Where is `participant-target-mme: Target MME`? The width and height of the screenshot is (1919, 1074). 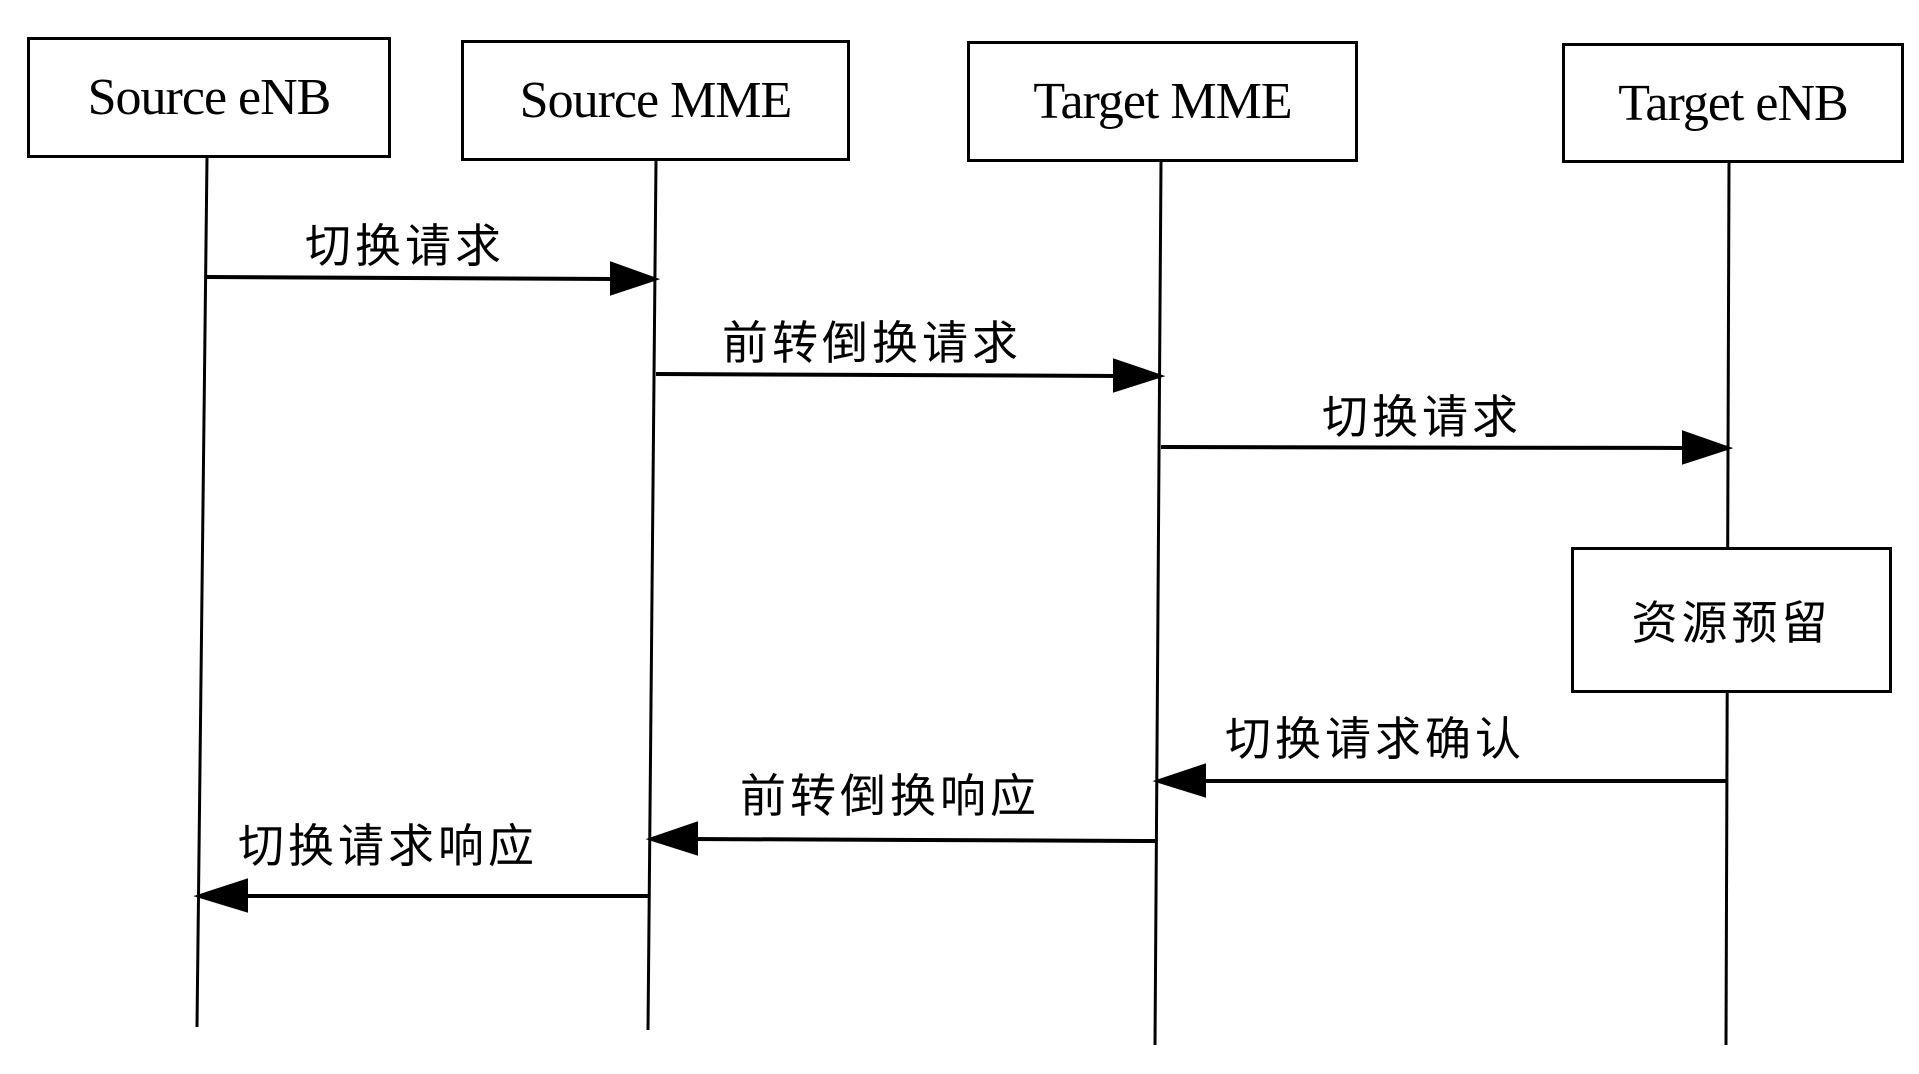 participant-target-mme: Target MME is located at coordinates (1162, 101).